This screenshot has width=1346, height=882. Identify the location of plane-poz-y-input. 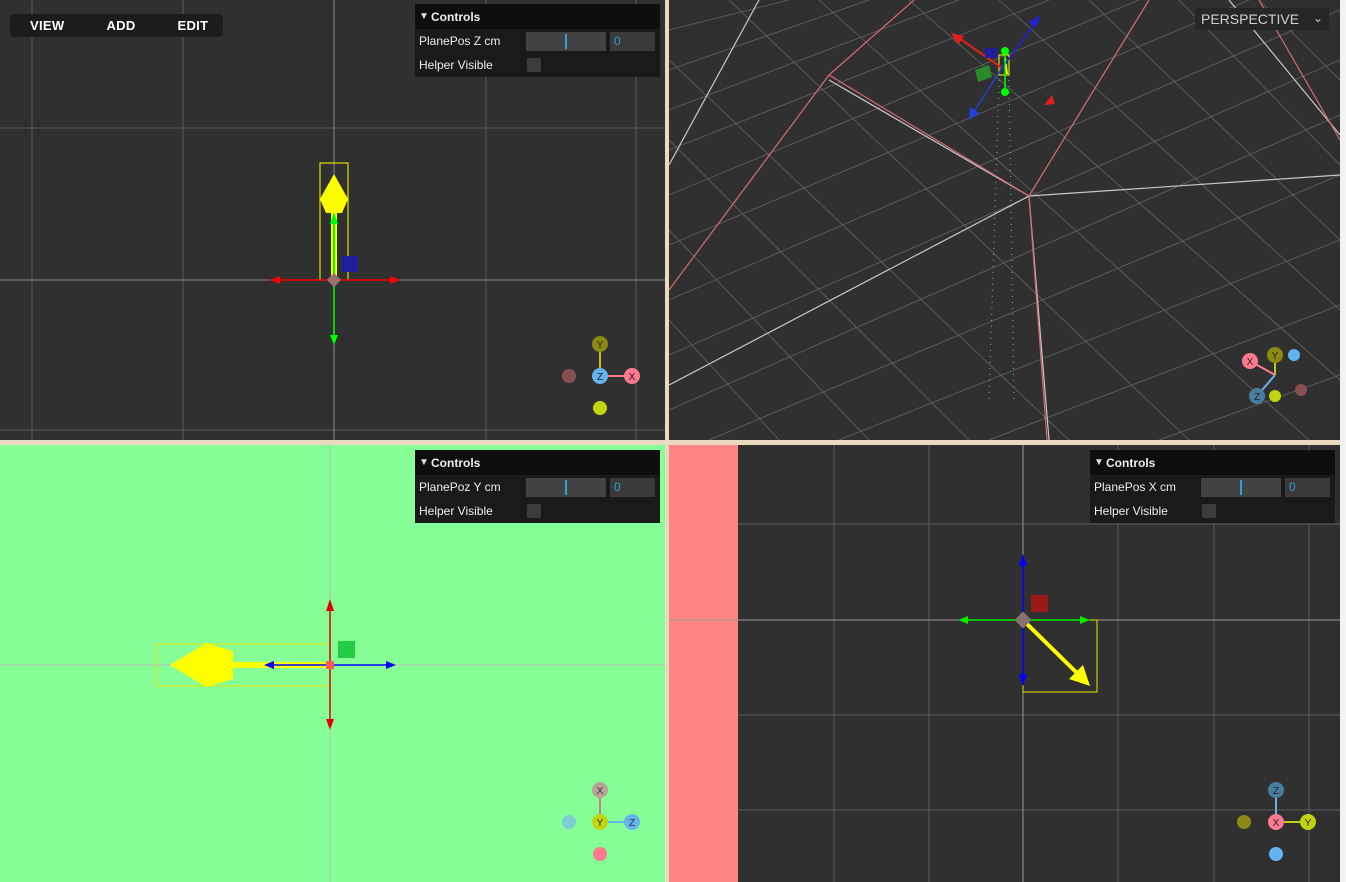
(632, 487).